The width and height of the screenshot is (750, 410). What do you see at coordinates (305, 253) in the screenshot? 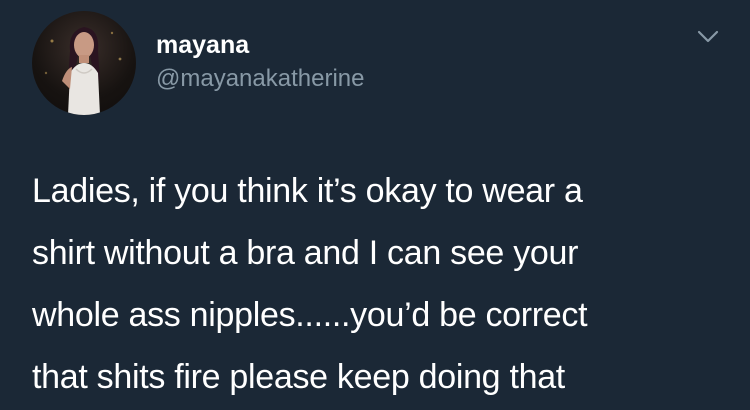
I see `tweet-text-line: shirt without a bra and I can see your` at bounding box center [305, 253].